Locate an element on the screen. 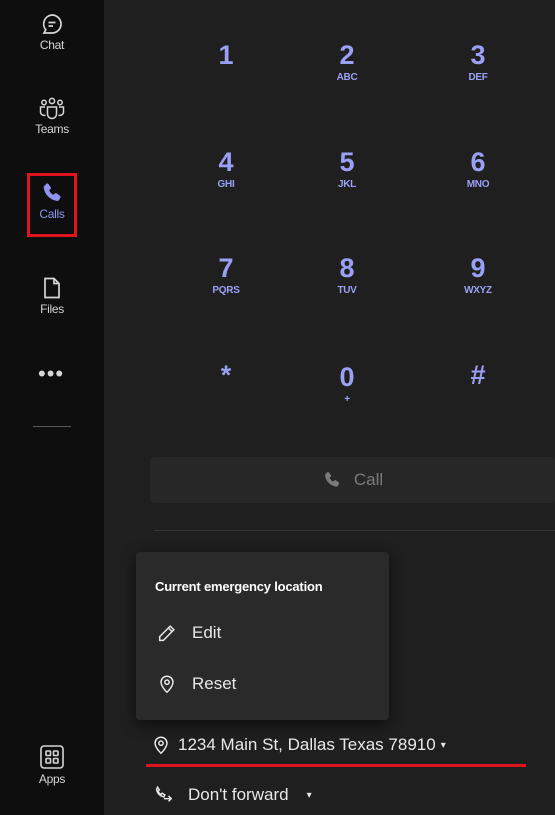 The width and height of the screenshot is (555, 815). calls-icon is located at coordinates (52, 192).